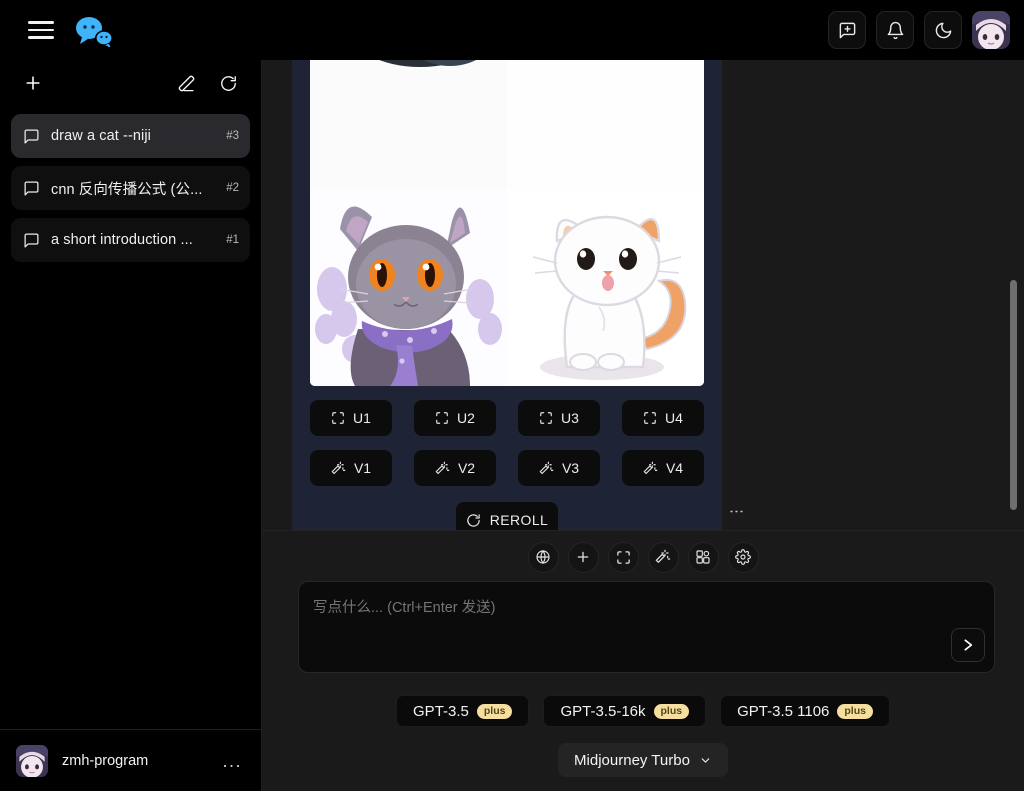 Image resolution: width=1024 pixels, height=791 pixels. Describe the element at coordinates (783, 711) in the screenshot. I see `model-name: GPT-3.5 1106` at that location.